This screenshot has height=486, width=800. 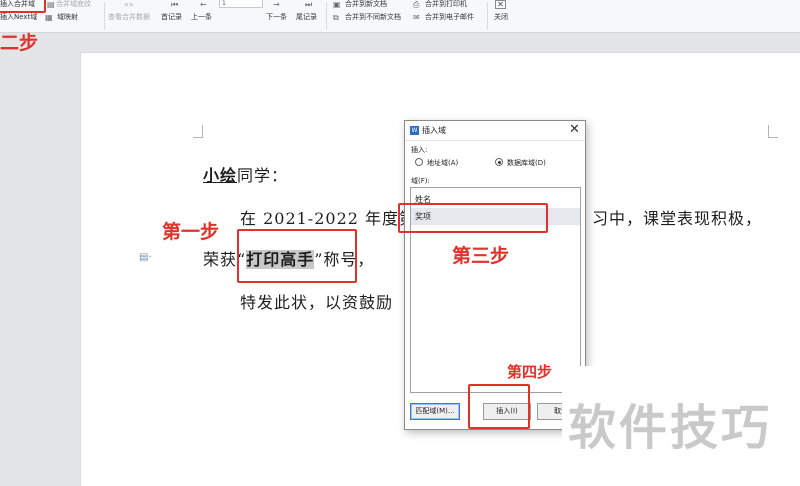 I want to click on salutation-text: 同学：, so click(x=263, y=175).